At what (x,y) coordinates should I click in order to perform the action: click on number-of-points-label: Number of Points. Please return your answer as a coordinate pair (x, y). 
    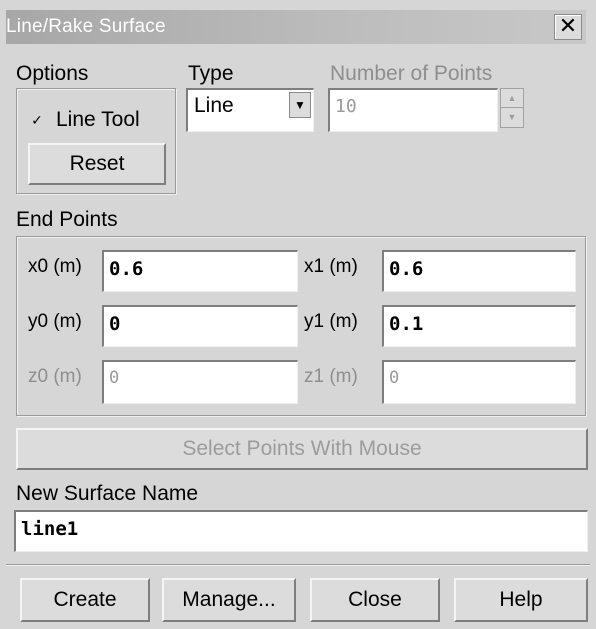
    Looking at the image, I should click on (411, 73).